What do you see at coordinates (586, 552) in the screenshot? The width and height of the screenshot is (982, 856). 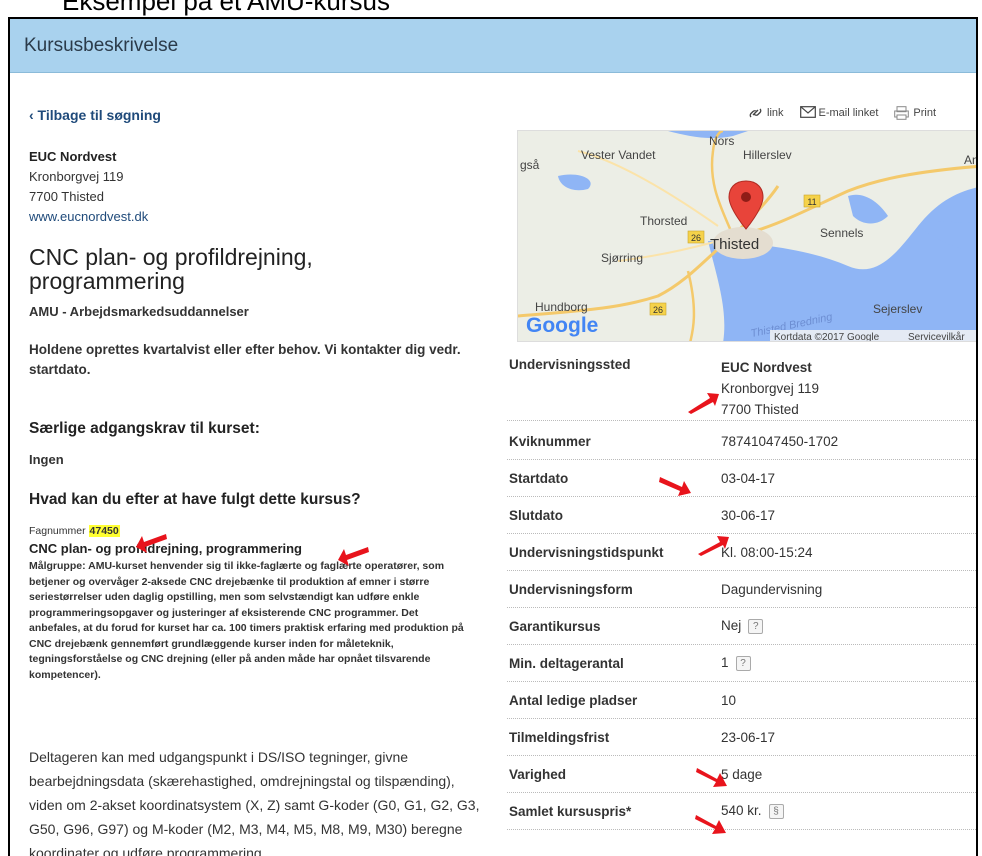 I see `info-label: Undervisningstidspunkt` at bounding box center [586, 552].